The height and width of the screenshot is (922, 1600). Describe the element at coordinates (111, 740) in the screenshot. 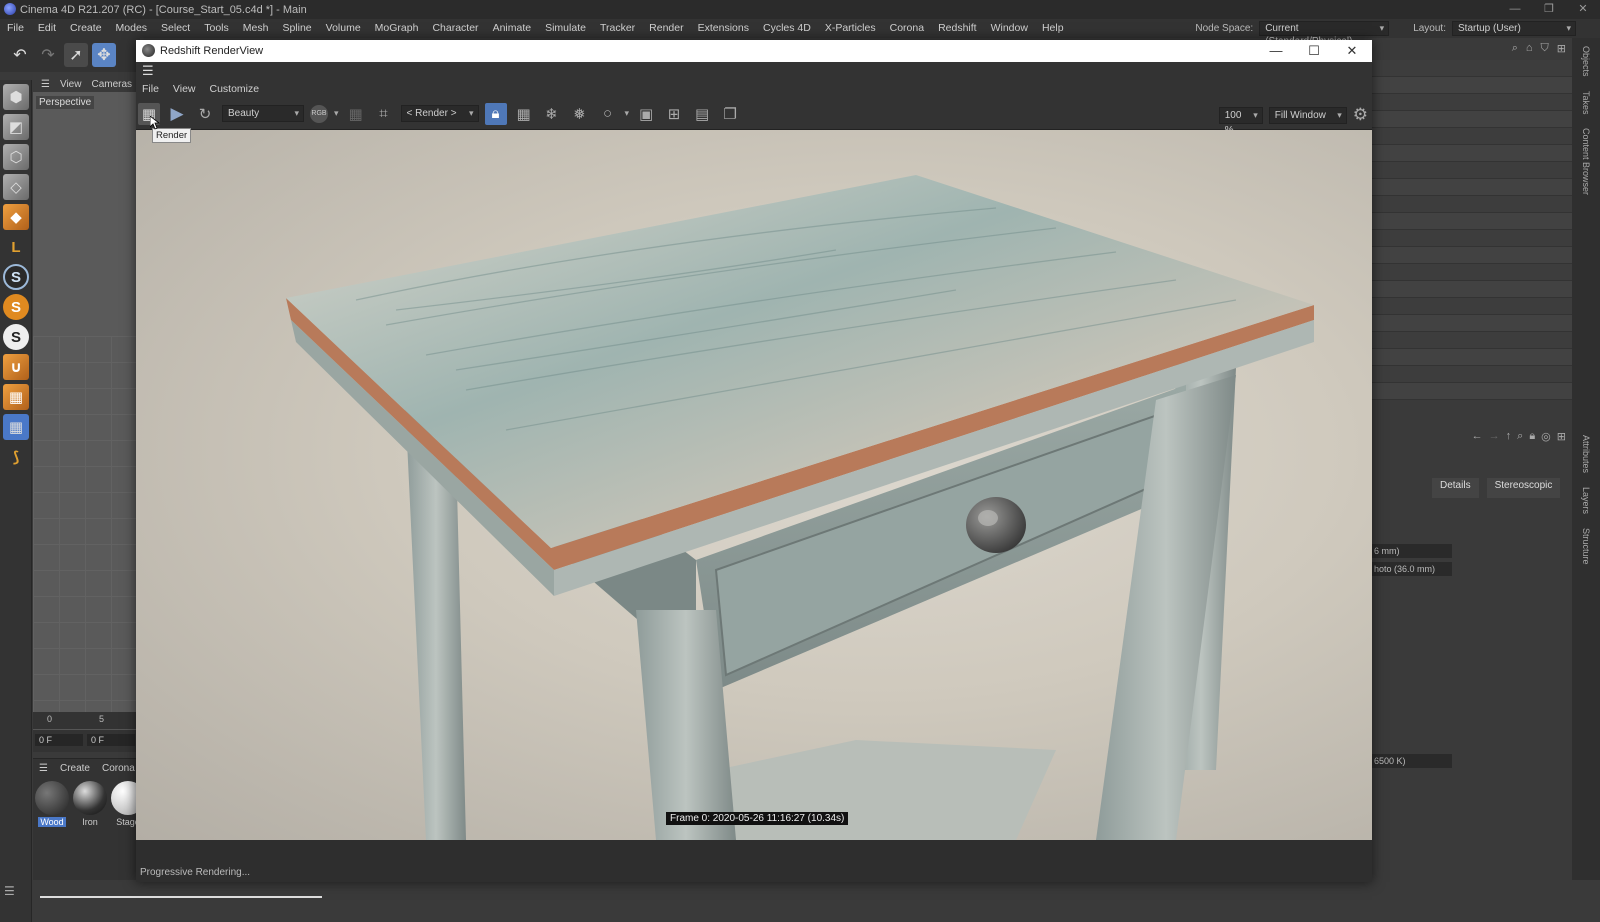

I see `end-frame-field: 0 F` at that location.